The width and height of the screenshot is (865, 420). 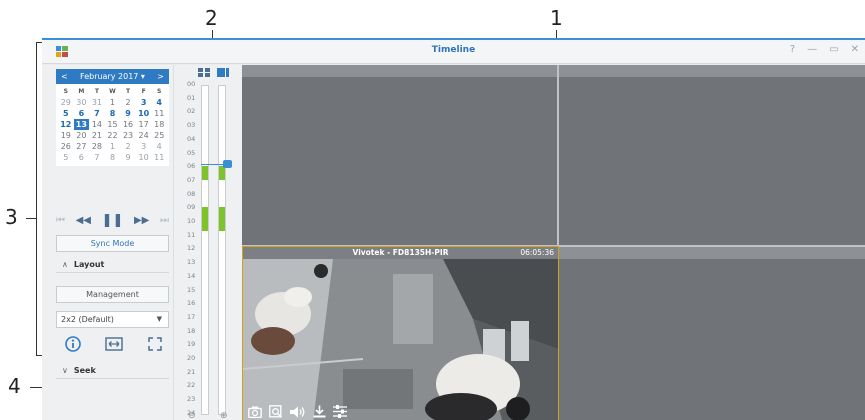 I want to click on management-button: Management, so click(x=112, y=294).